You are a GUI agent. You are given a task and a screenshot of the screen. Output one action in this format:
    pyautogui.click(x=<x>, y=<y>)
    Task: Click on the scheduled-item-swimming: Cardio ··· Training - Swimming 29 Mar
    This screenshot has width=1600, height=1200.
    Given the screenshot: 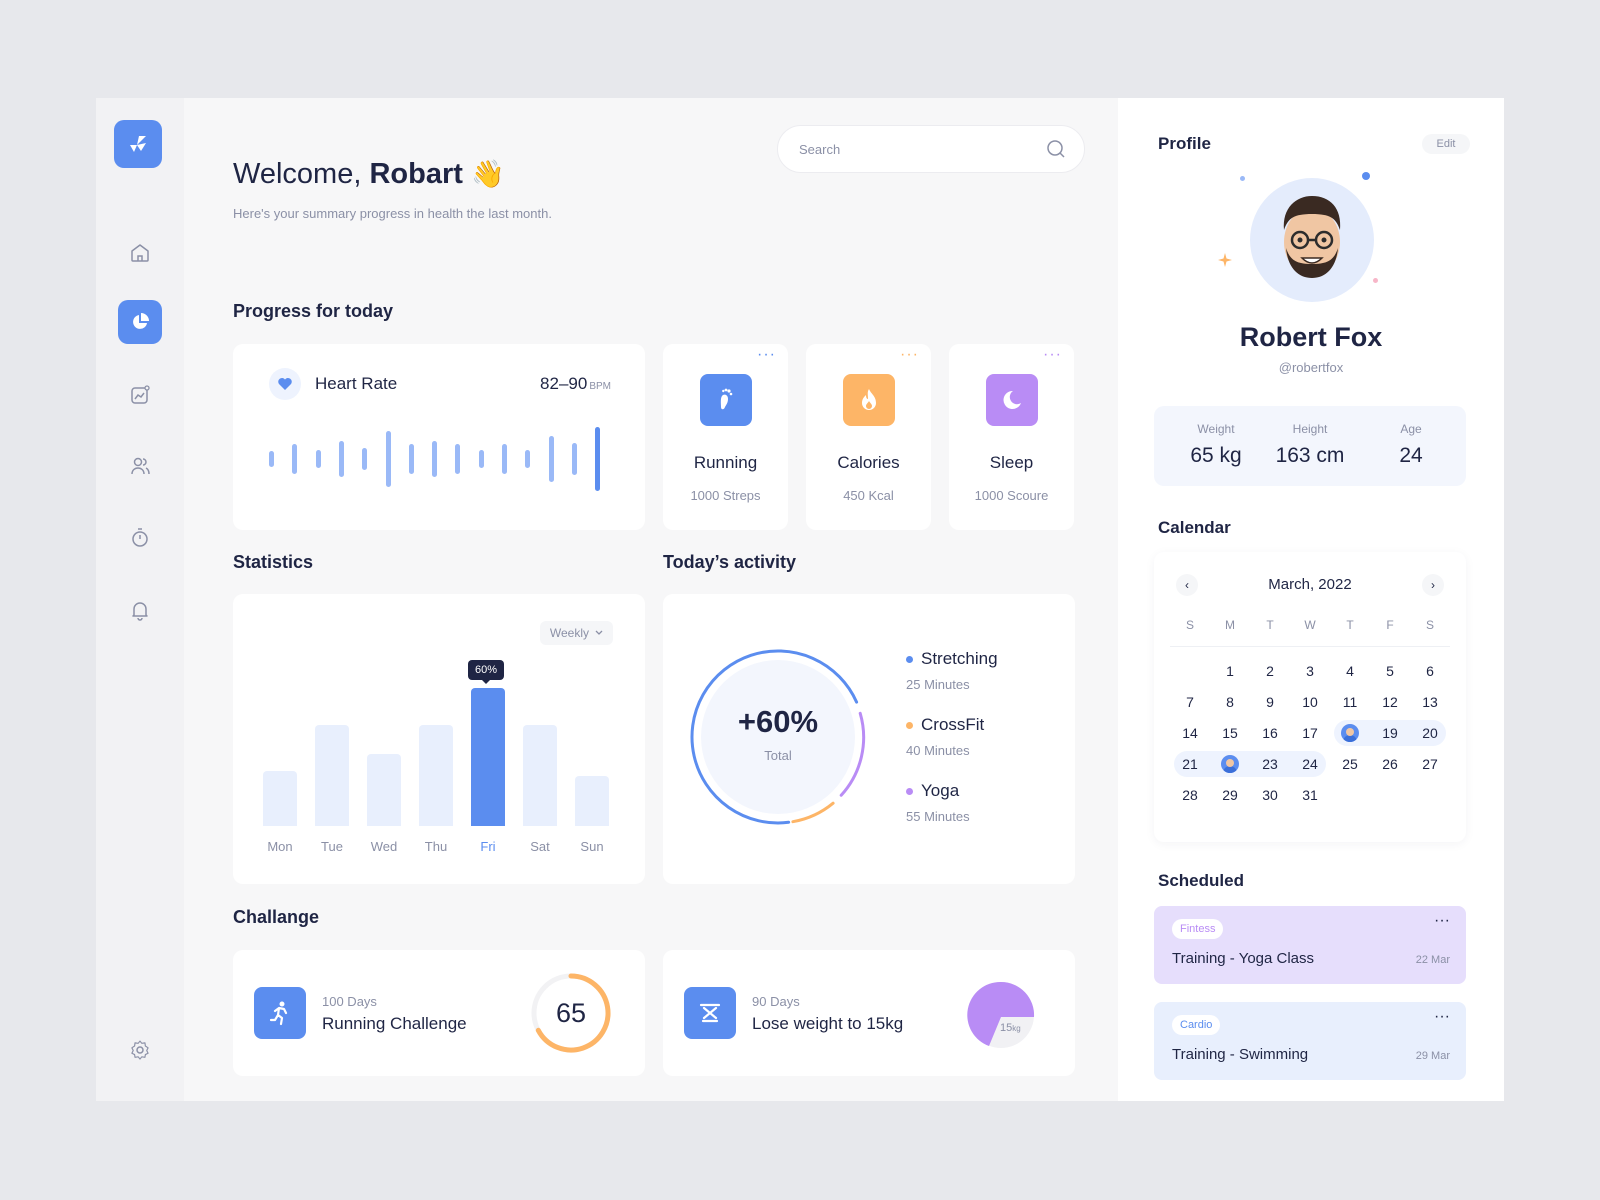 What is the action you would take?
    pyautogui.click(x=1310, y=1041)
    